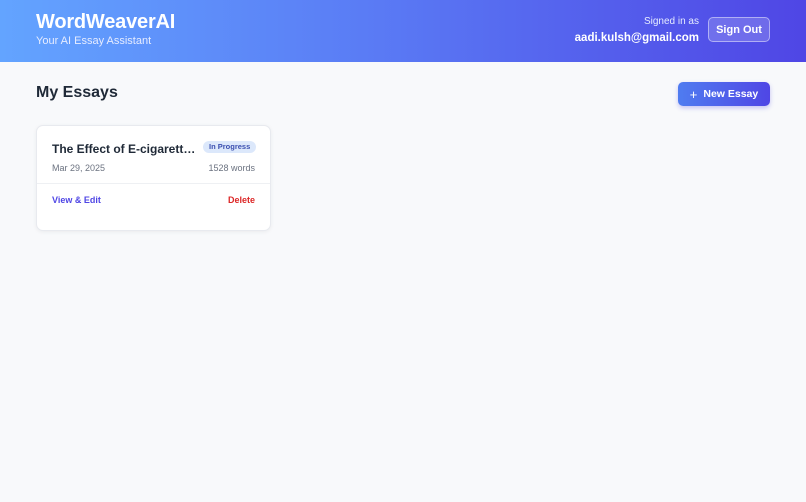 The image size is (806, 502). I want to click on card-divider, so click(153, 183).